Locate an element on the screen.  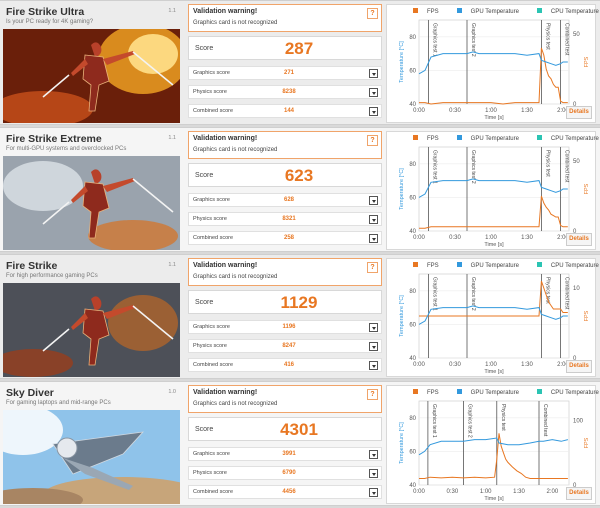
score-value: 623 is located at coordinates (299, 175).